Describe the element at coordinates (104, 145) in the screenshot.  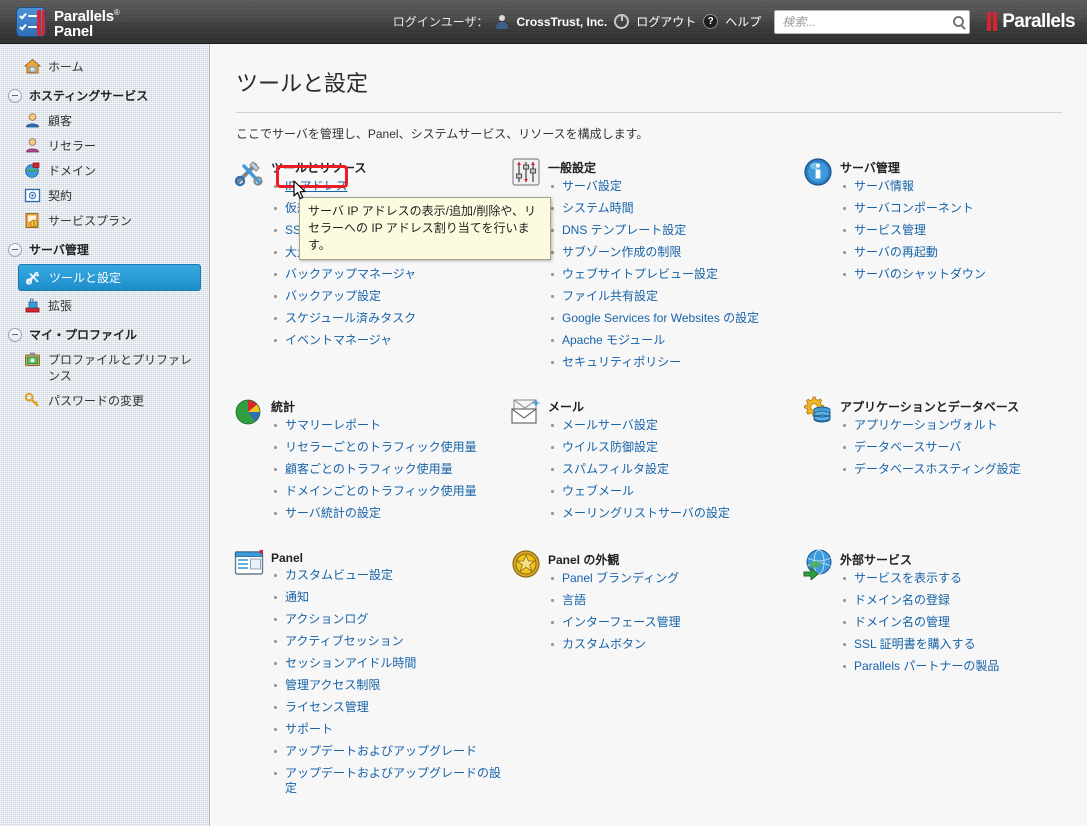
I see `sidebar-item-resellers: リセラー` at that location.